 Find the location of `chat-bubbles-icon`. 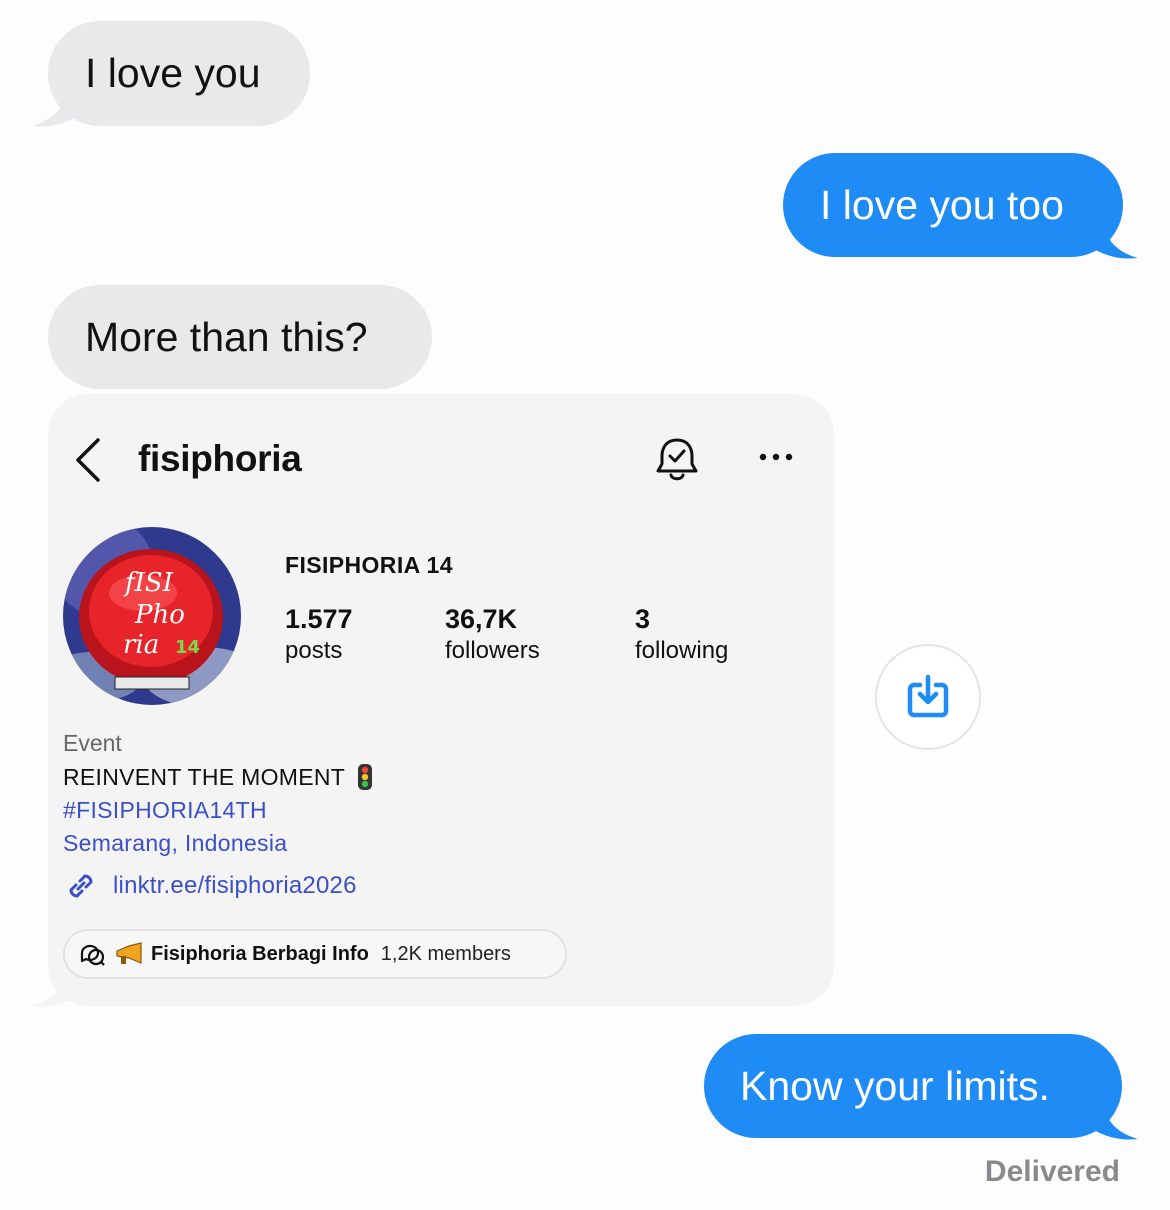

chat-bubbles-icon is located at coordinates (92, 955).